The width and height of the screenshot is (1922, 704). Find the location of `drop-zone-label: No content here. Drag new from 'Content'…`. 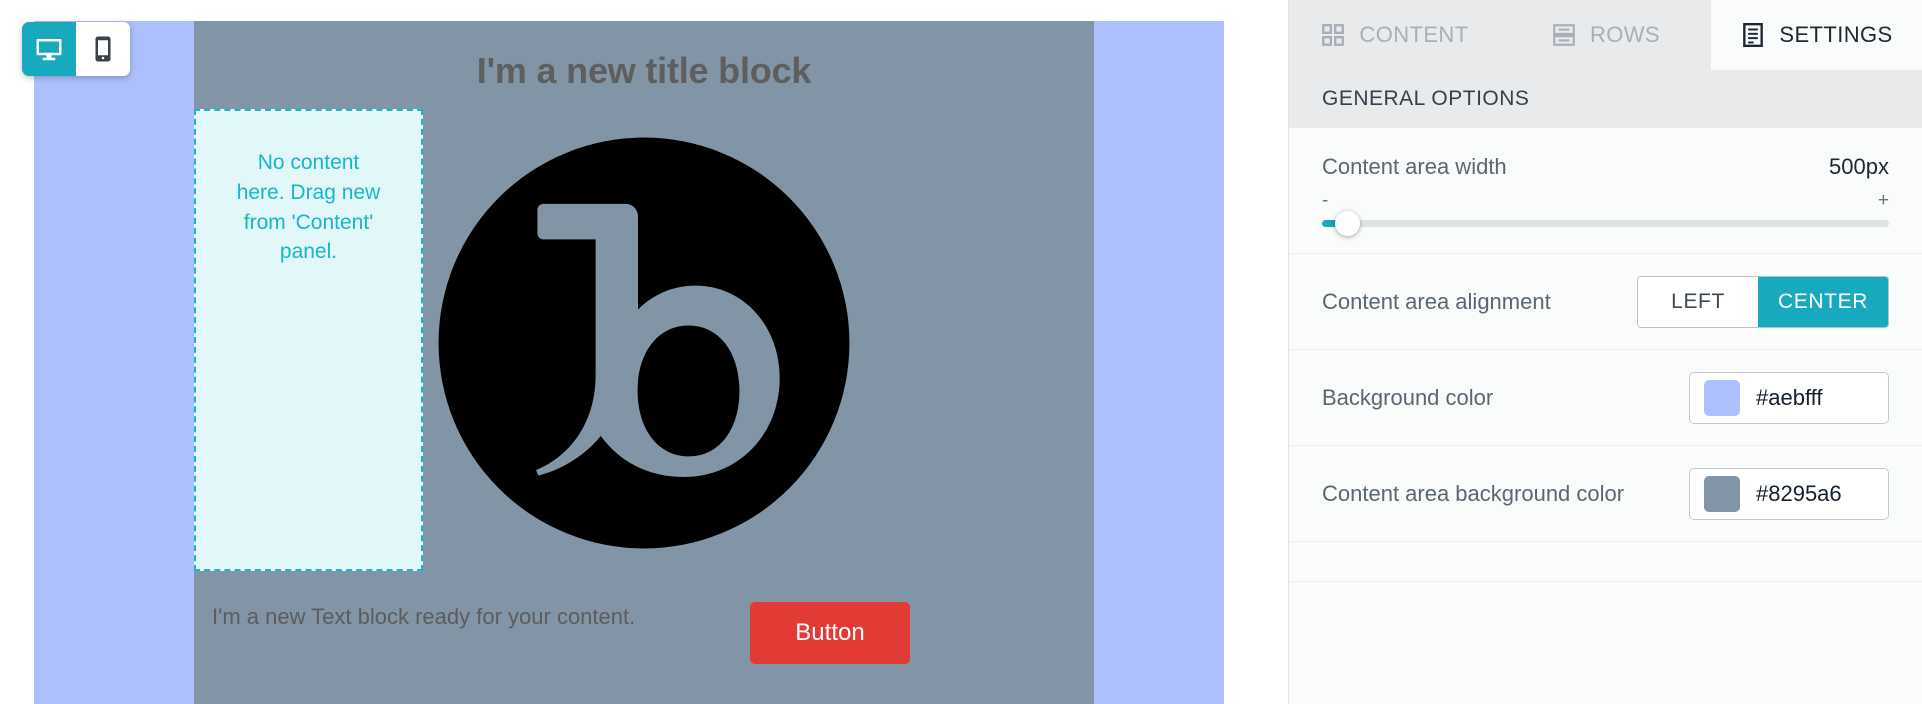

drop-zone-label: No content here. Drag new from 'Content'… is located at coordinates (308, 207).